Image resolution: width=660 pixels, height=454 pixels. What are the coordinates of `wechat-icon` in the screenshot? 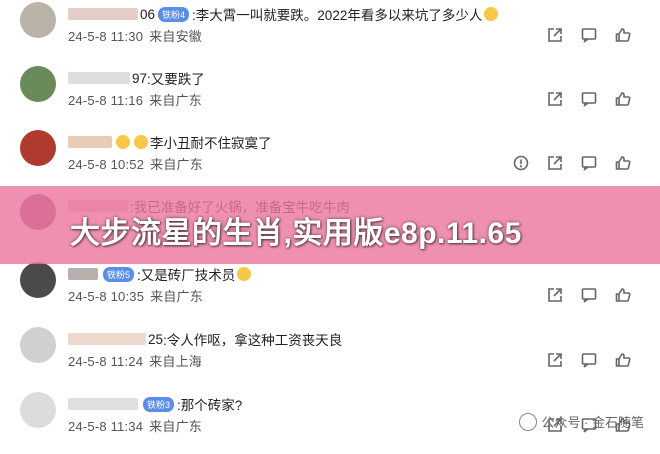 It's located at (528, 421).